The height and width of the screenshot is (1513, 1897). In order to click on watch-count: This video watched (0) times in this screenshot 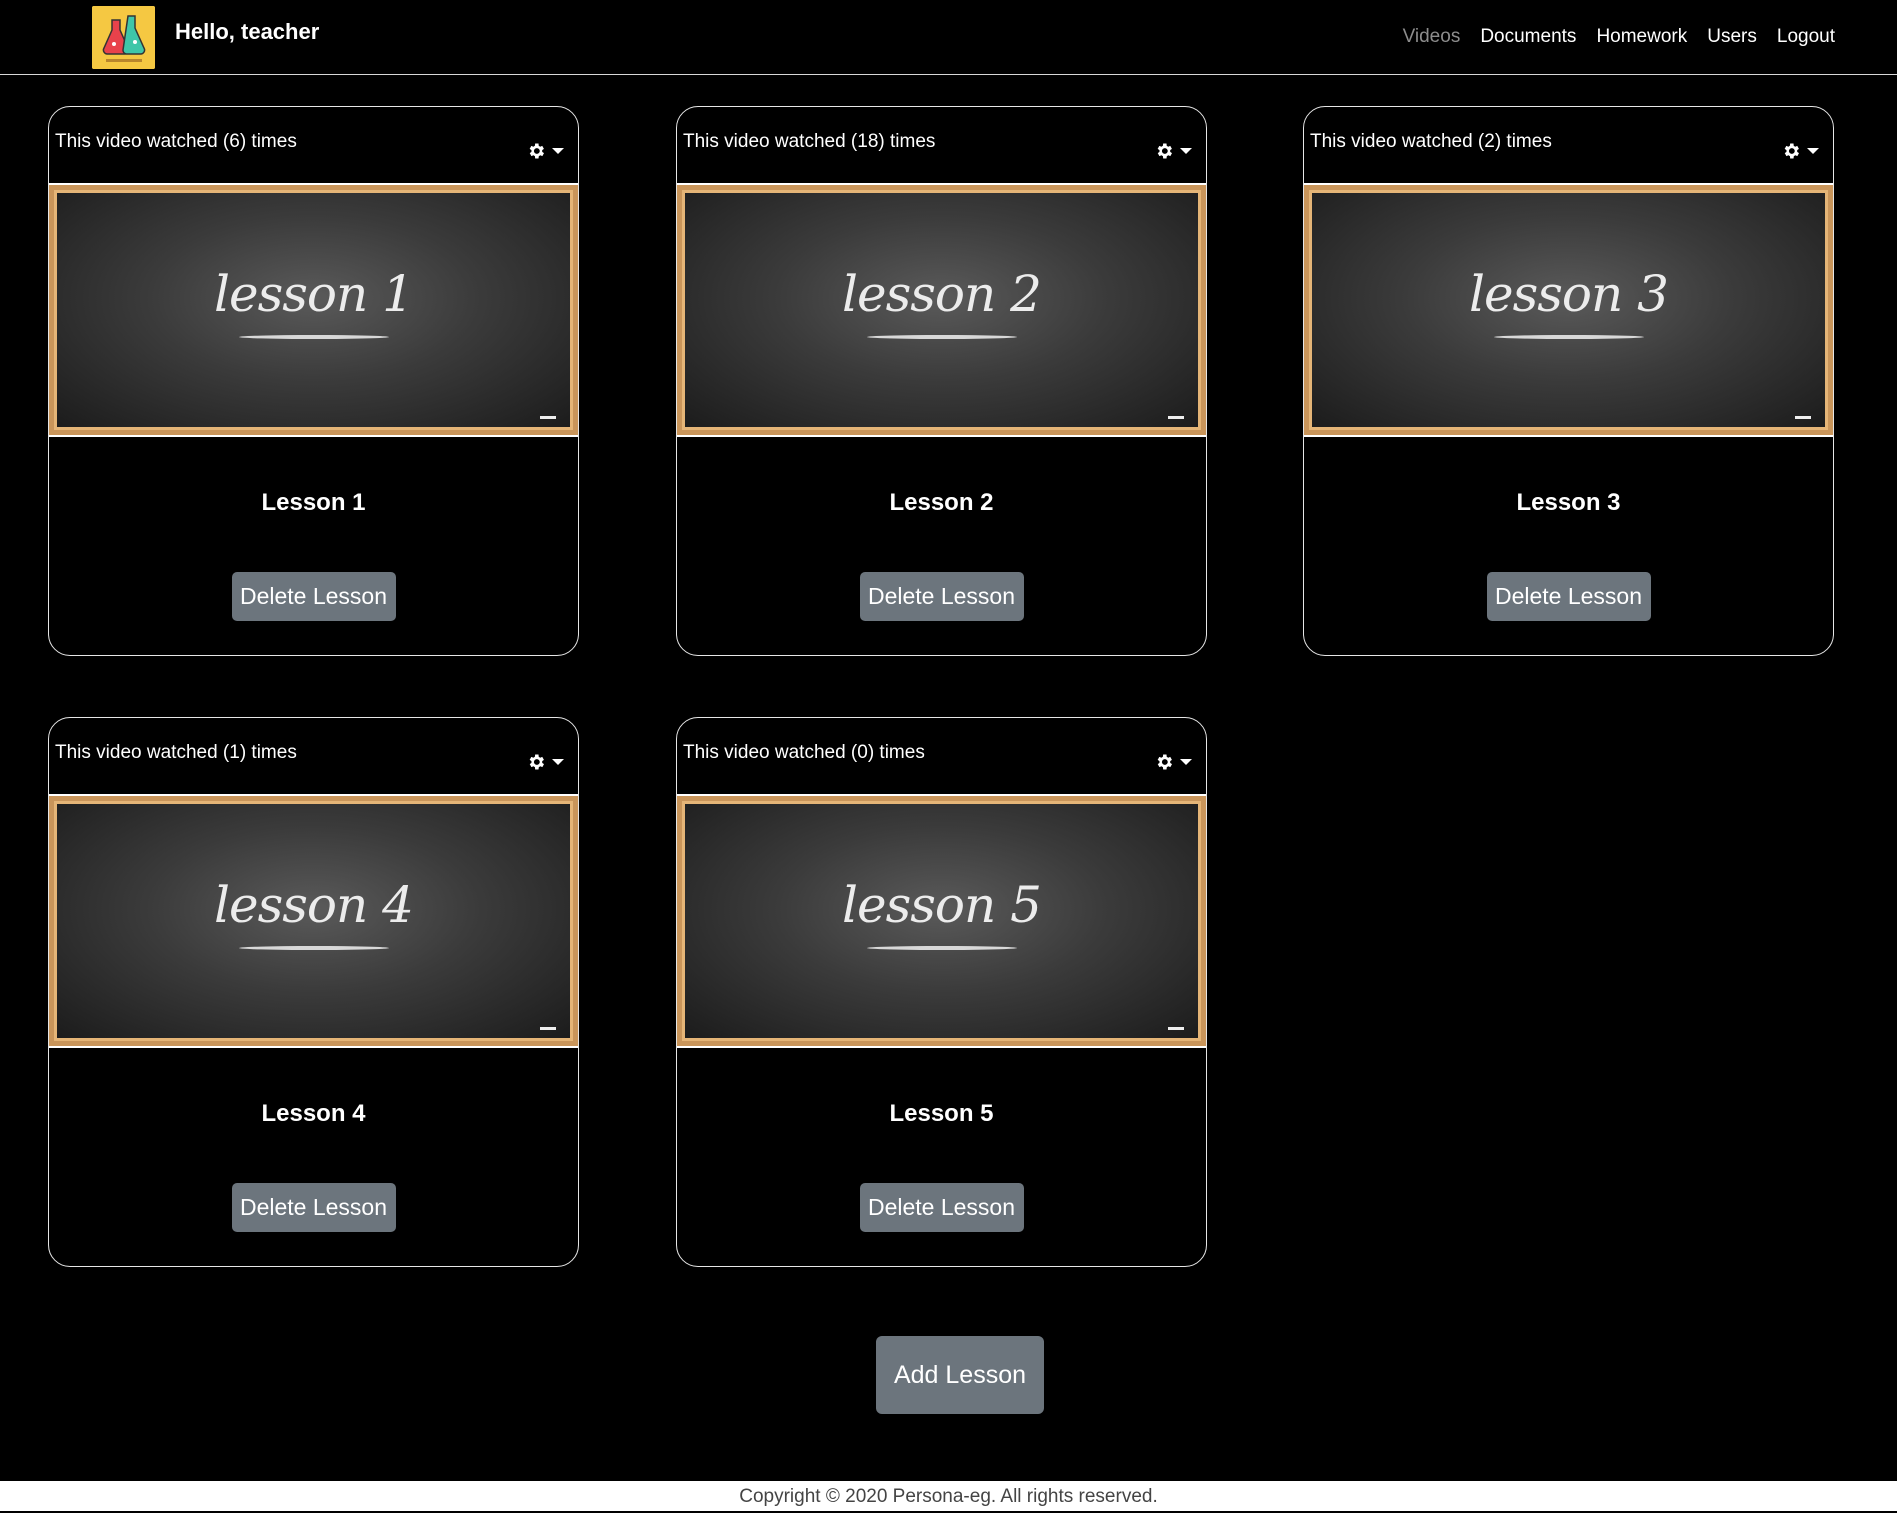, I will do `click(804, 752)`.